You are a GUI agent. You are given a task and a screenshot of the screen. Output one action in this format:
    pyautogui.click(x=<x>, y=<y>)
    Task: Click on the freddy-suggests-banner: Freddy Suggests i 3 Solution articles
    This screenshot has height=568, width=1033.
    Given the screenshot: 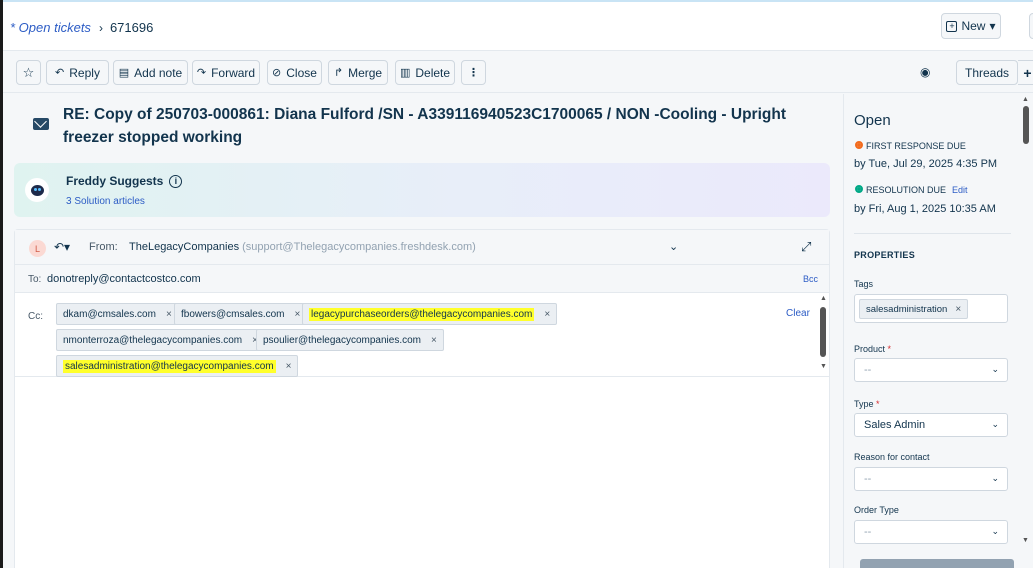 What is the action you would take?
    pyautogui.click(x=422, y=190)
    